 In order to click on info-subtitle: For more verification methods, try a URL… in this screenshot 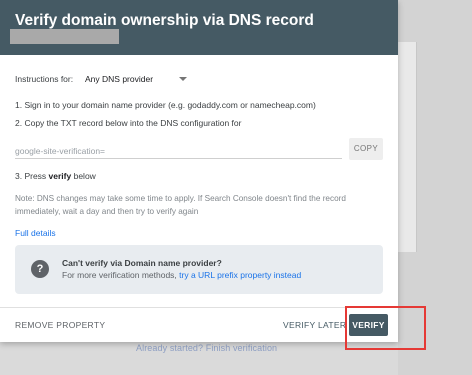, I will do `click(181, 275)`.